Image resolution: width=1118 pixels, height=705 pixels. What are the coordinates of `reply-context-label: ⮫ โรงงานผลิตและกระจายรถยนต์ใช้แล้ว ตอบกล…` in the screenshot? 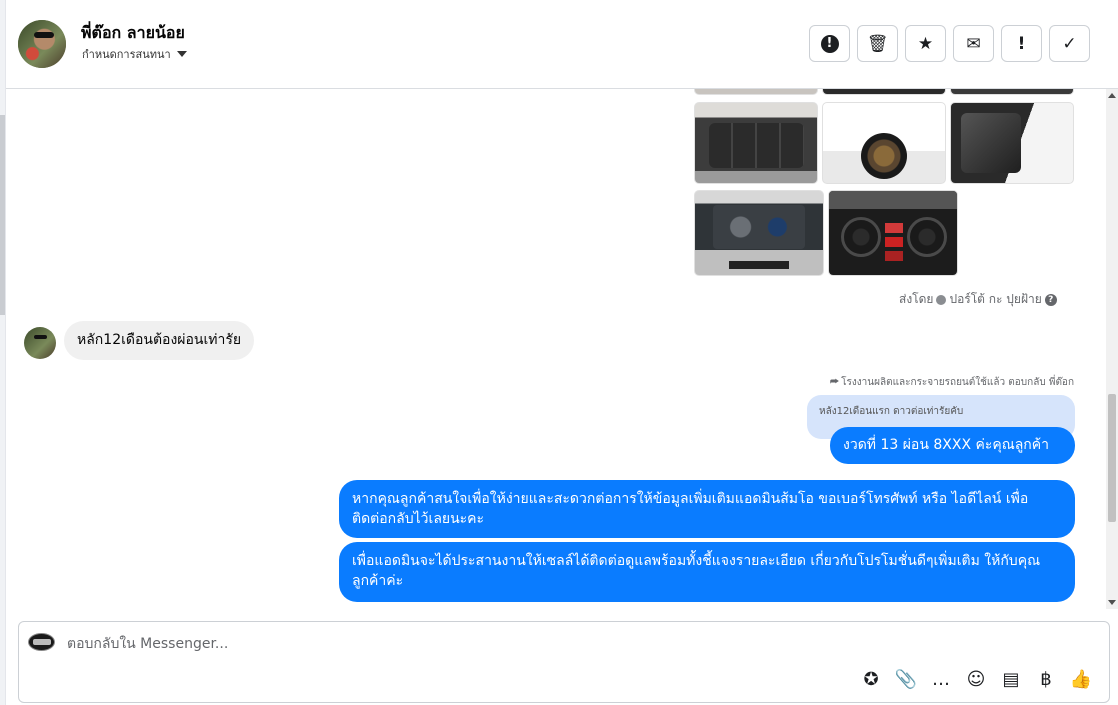 It's located at (952, 382).